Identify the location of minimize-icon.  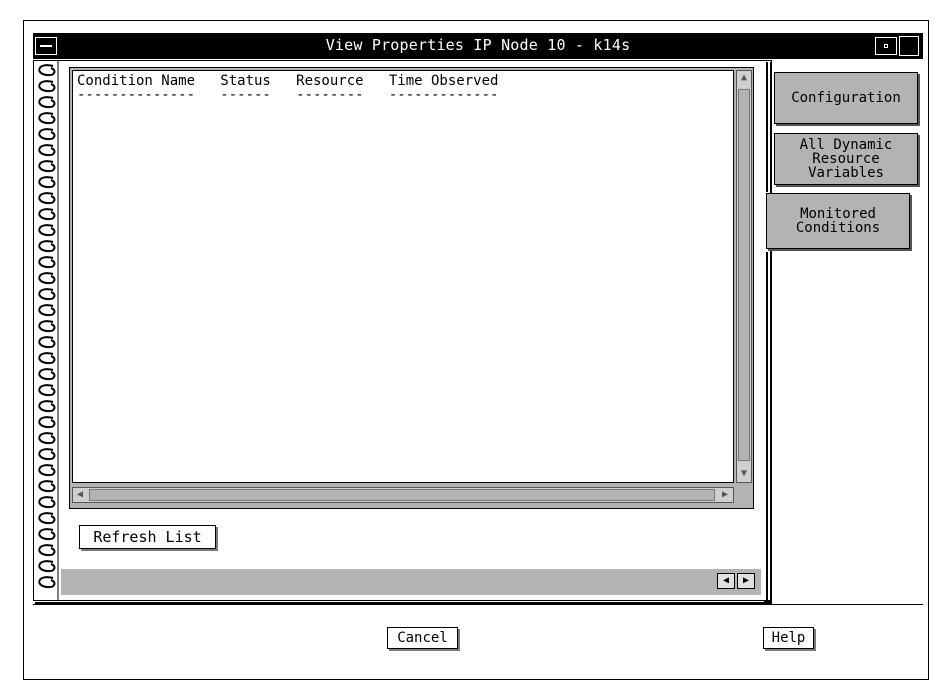
(886, 46).